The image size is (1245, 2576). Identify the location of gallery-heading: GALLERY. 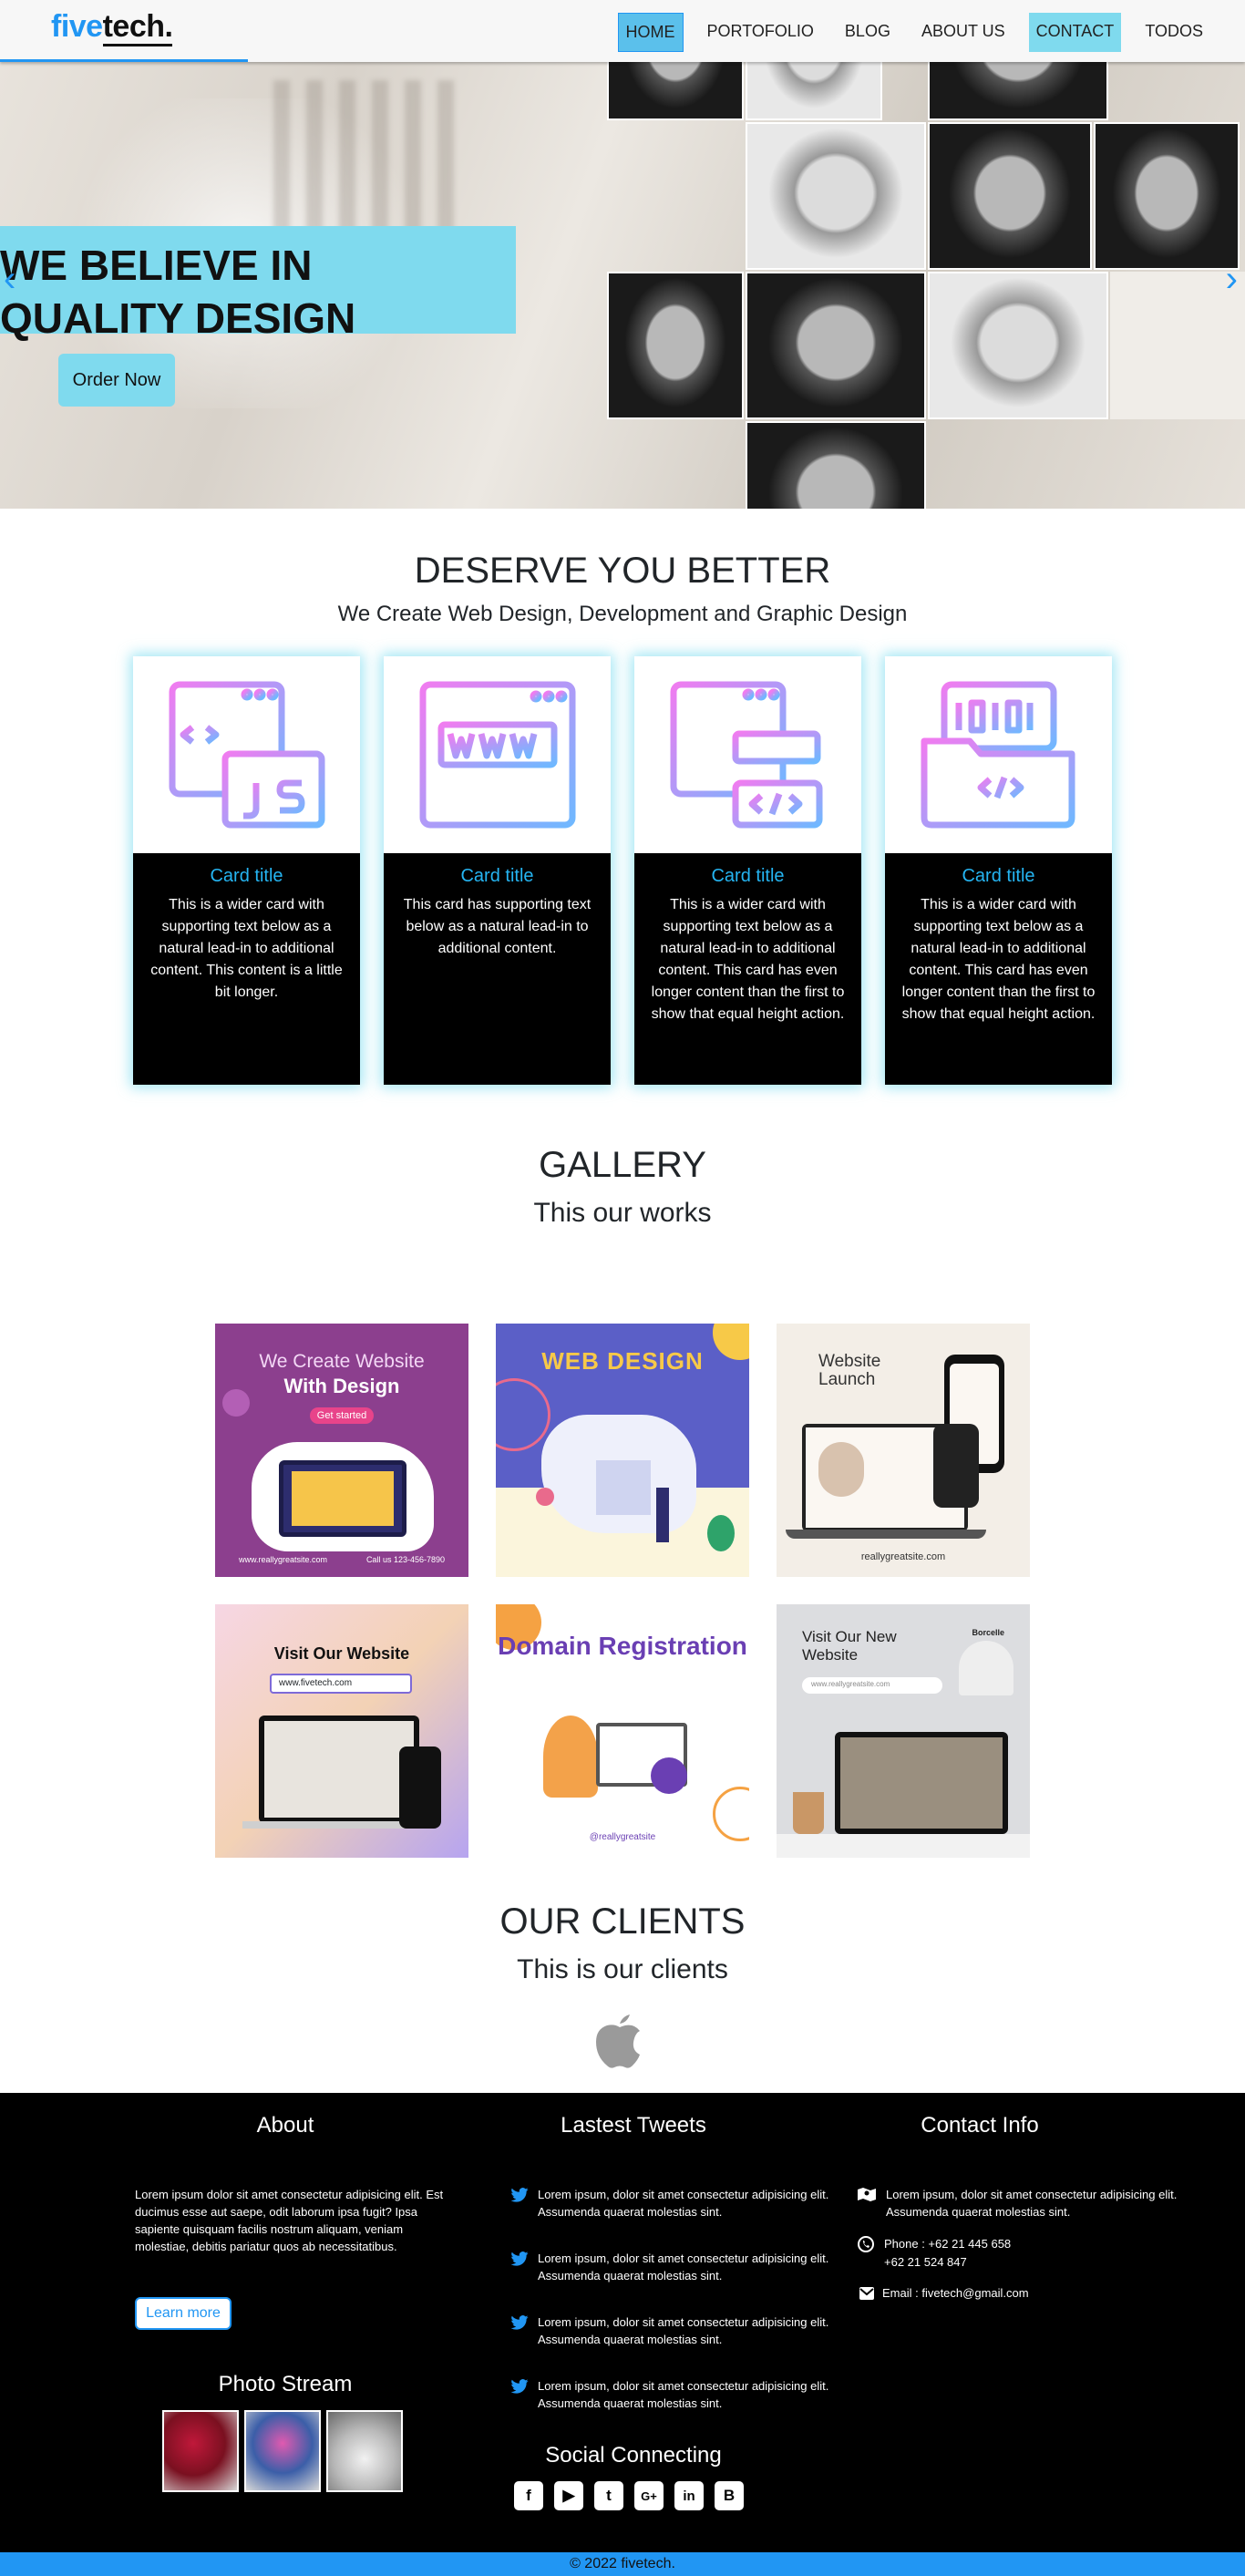
(622, 1165).